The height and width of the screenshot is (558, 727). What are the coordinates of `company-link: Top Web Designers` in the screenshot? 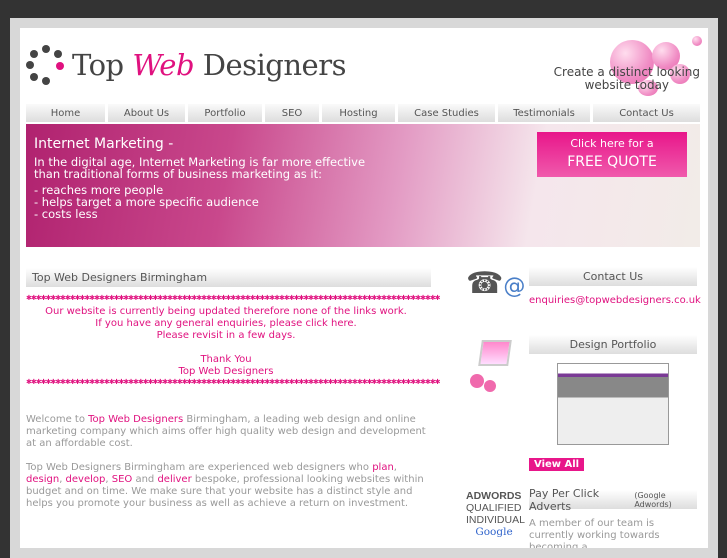 It's located at (135, 419).